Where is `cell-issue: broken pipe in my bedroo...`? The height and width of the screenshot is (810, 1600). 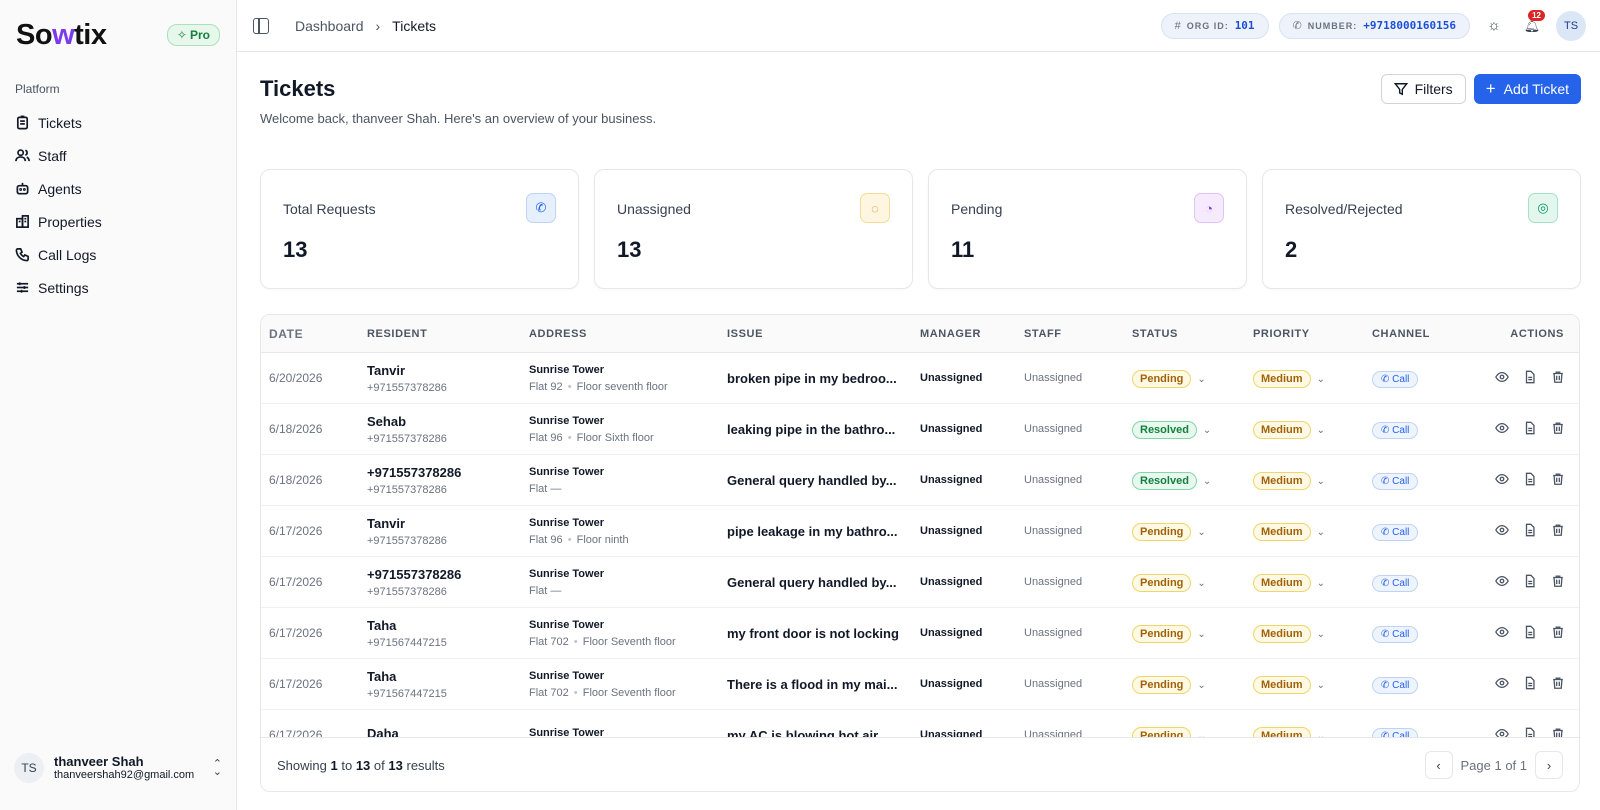 cell-issue: broken pipe in my bedroo... is located at coordinates (819, 378).